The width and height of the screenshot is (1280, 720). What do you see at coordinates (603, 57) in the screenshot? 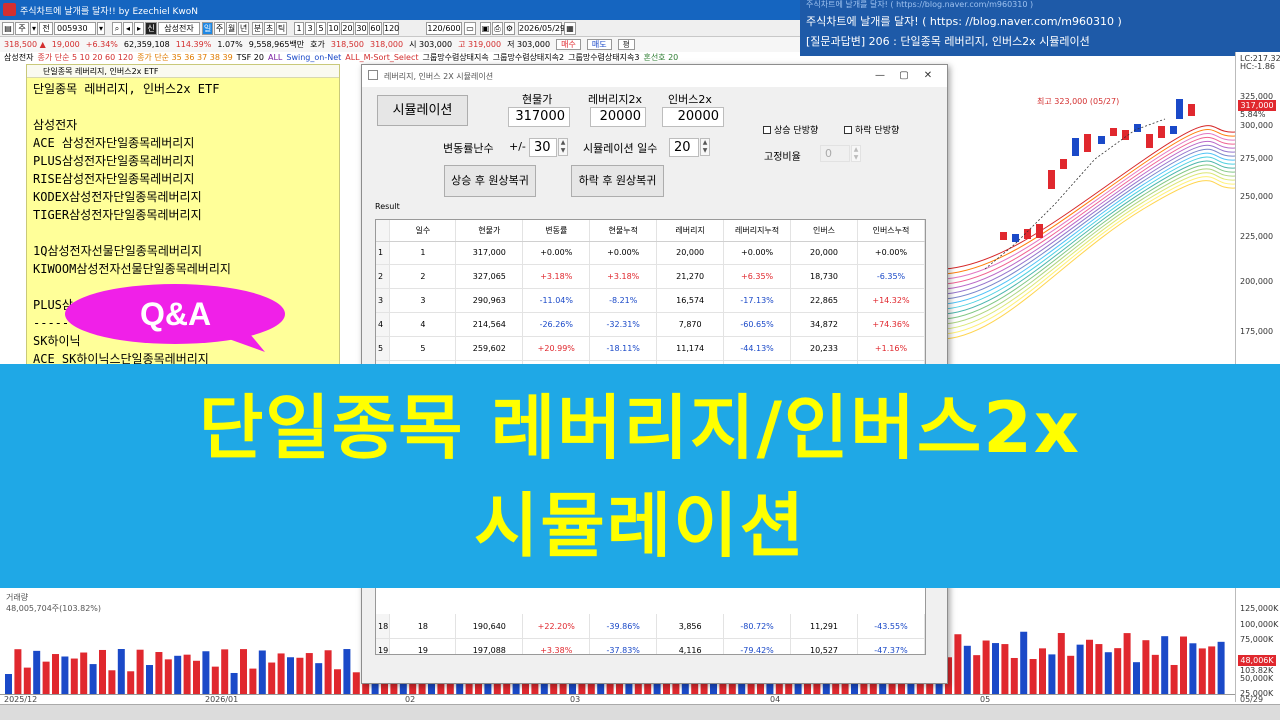
I see `indicator-item: 그룹망수렴상태지속3` at bounding box center [603, 57].